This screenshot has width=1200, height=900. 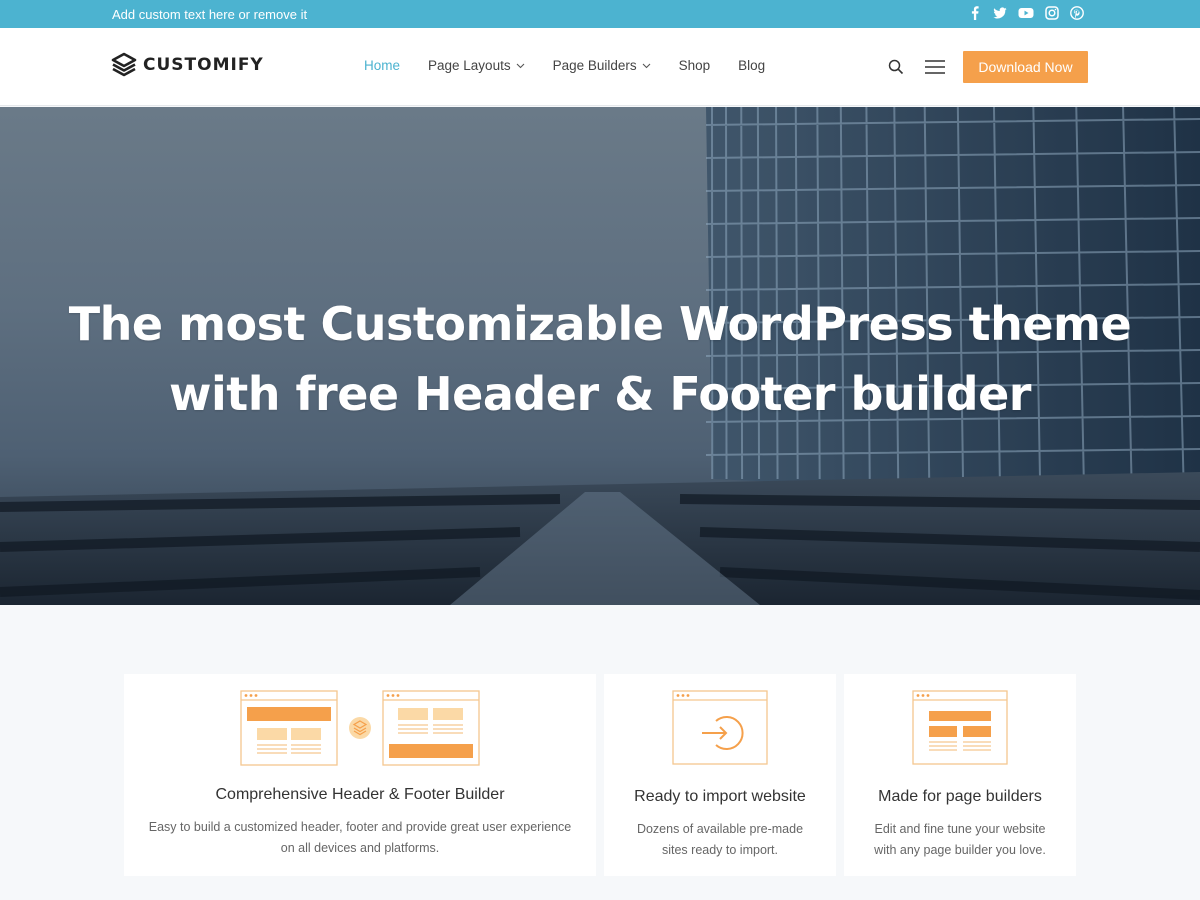 I want to click on hamburger-menu-icon, so click(x=935, y=69).